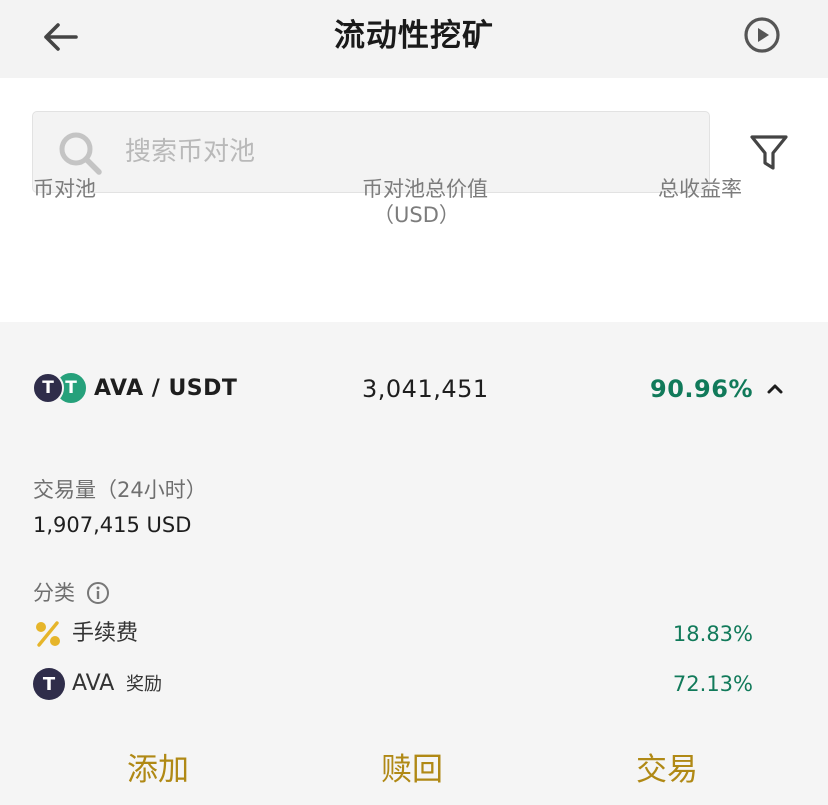  I want to click on filter-icon, so click(769, 152).